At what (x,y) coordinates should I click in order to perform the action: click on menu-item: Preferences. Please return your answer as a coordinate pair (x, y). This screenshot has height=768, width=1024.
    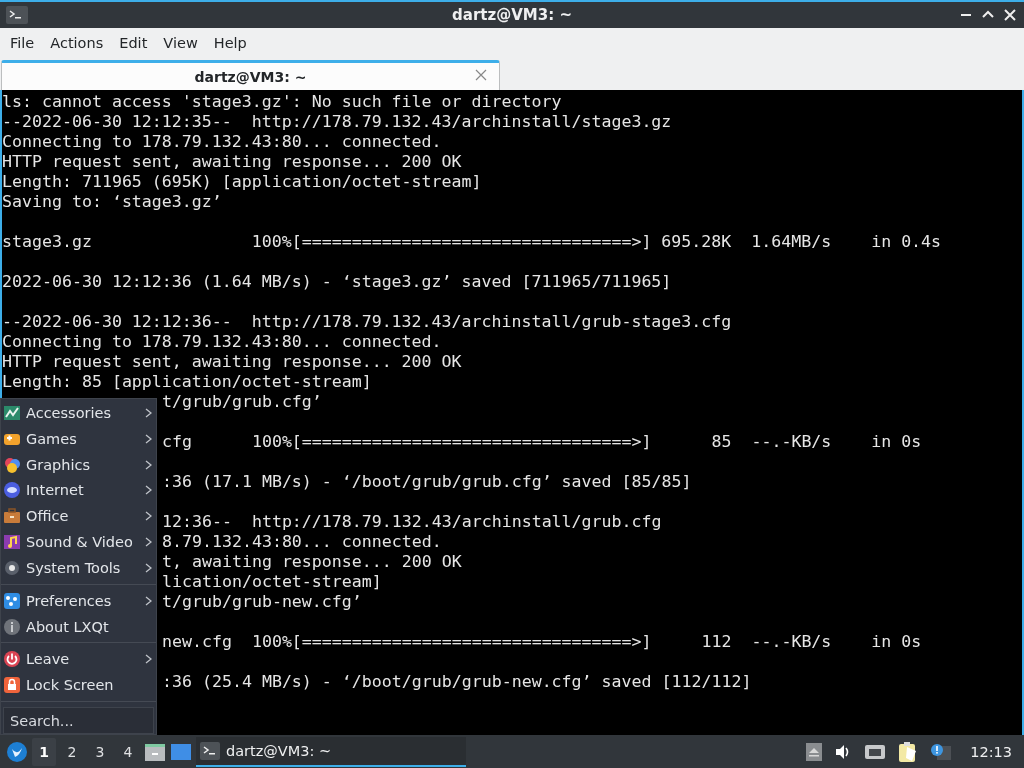
    Looking at the image, I should click on (78, 600).